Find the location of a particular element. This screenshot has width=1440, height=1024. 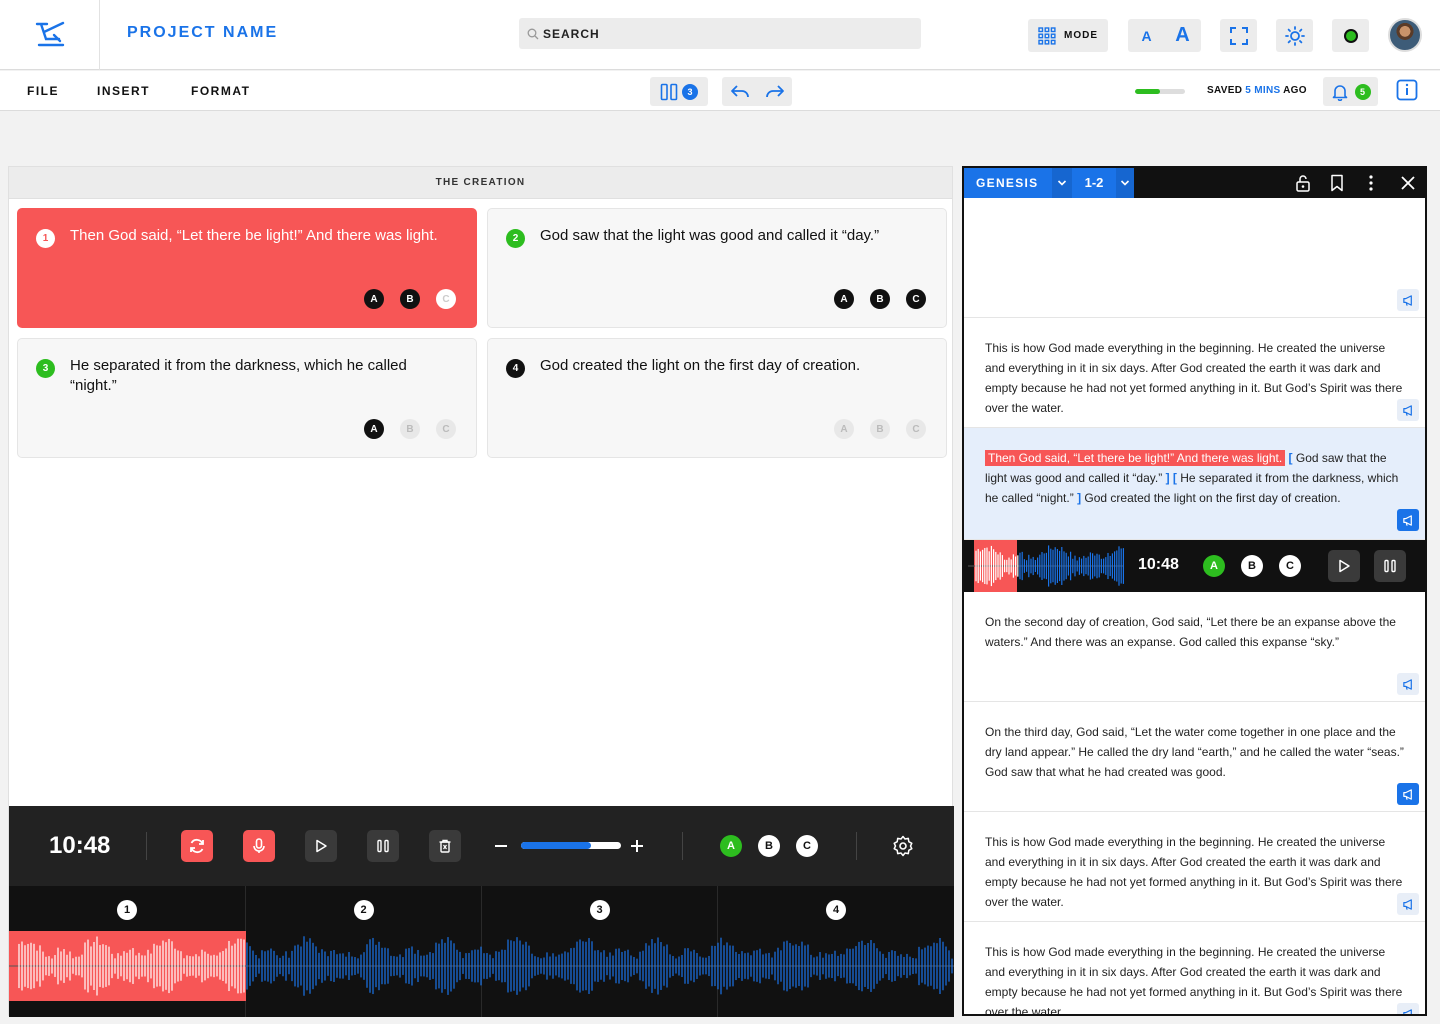

search-input: SEARCH is located at coordinates (720, 33).